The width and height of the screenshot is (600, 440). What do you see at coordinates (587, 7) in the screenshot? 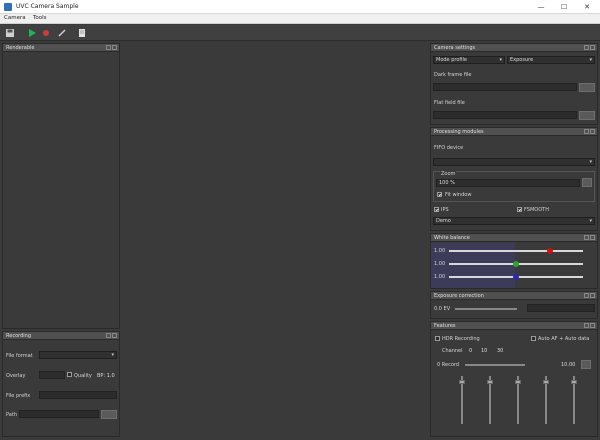
I see `close-button: ✕` at bounding box center [587, 7].